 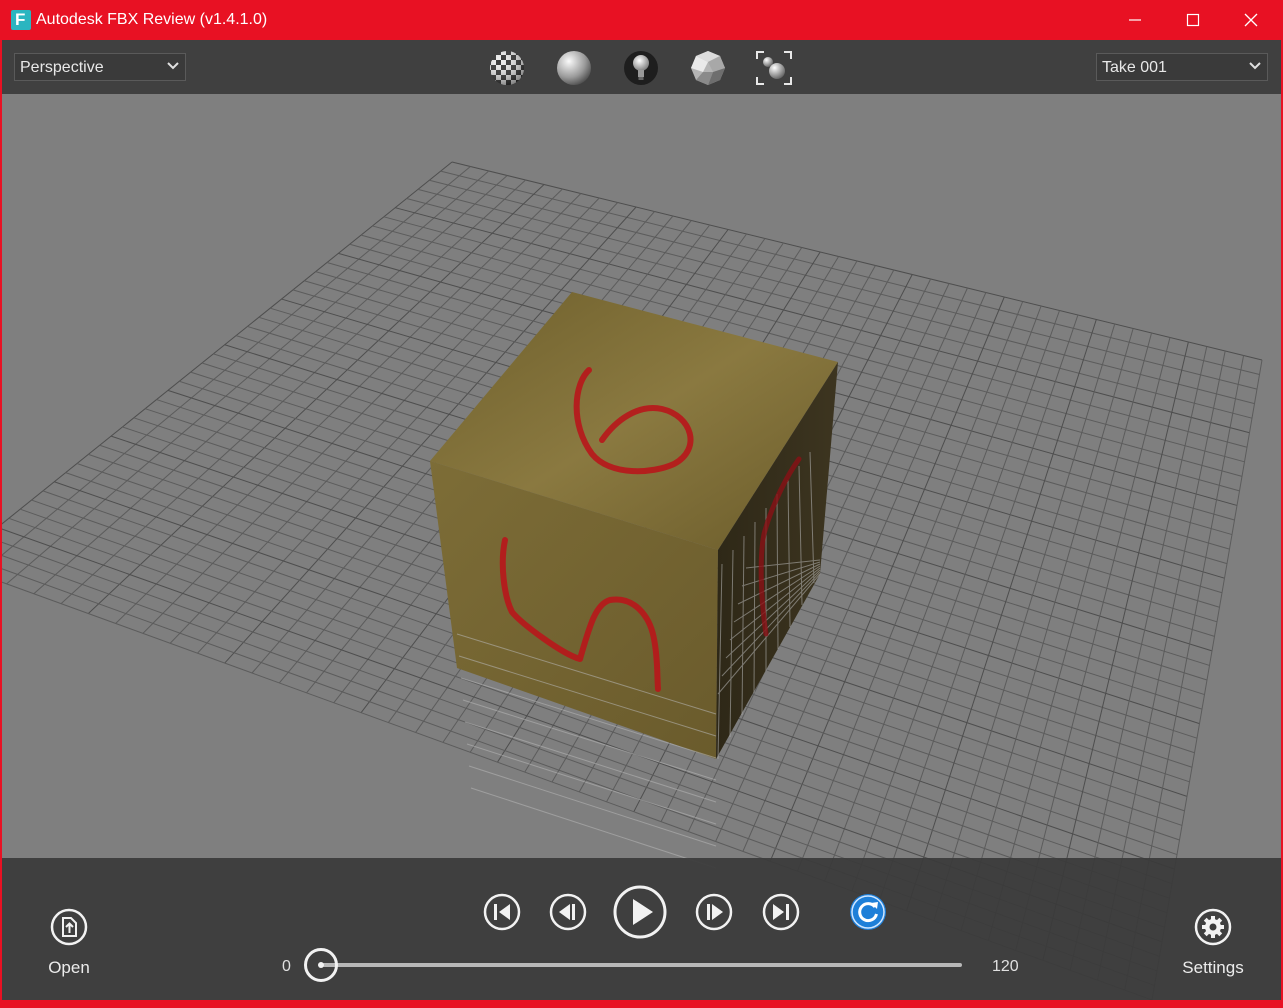 What do you see at coordinates (641, 20) in the screenshot?
I see `title-bar: F Autodesk FBX Review (v1.4.1.0)` at bounding box center [641, 20].